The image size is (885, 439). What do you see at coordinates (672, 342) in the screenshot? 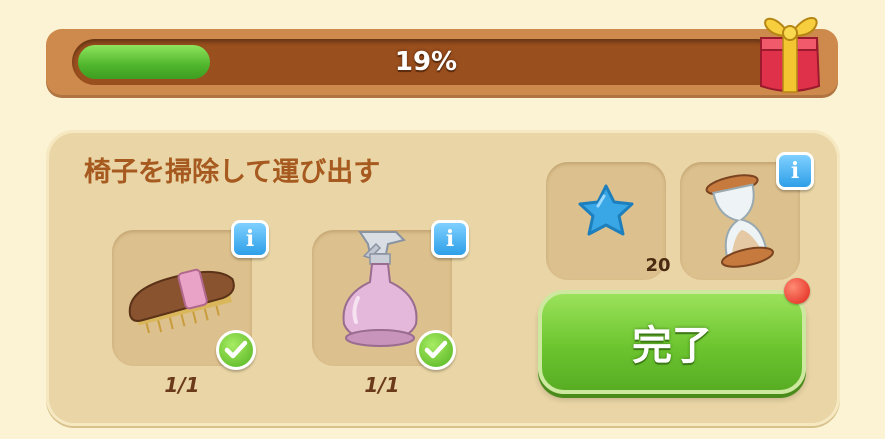
I see `complete-button: 完了` at bounding box center [672, 342].